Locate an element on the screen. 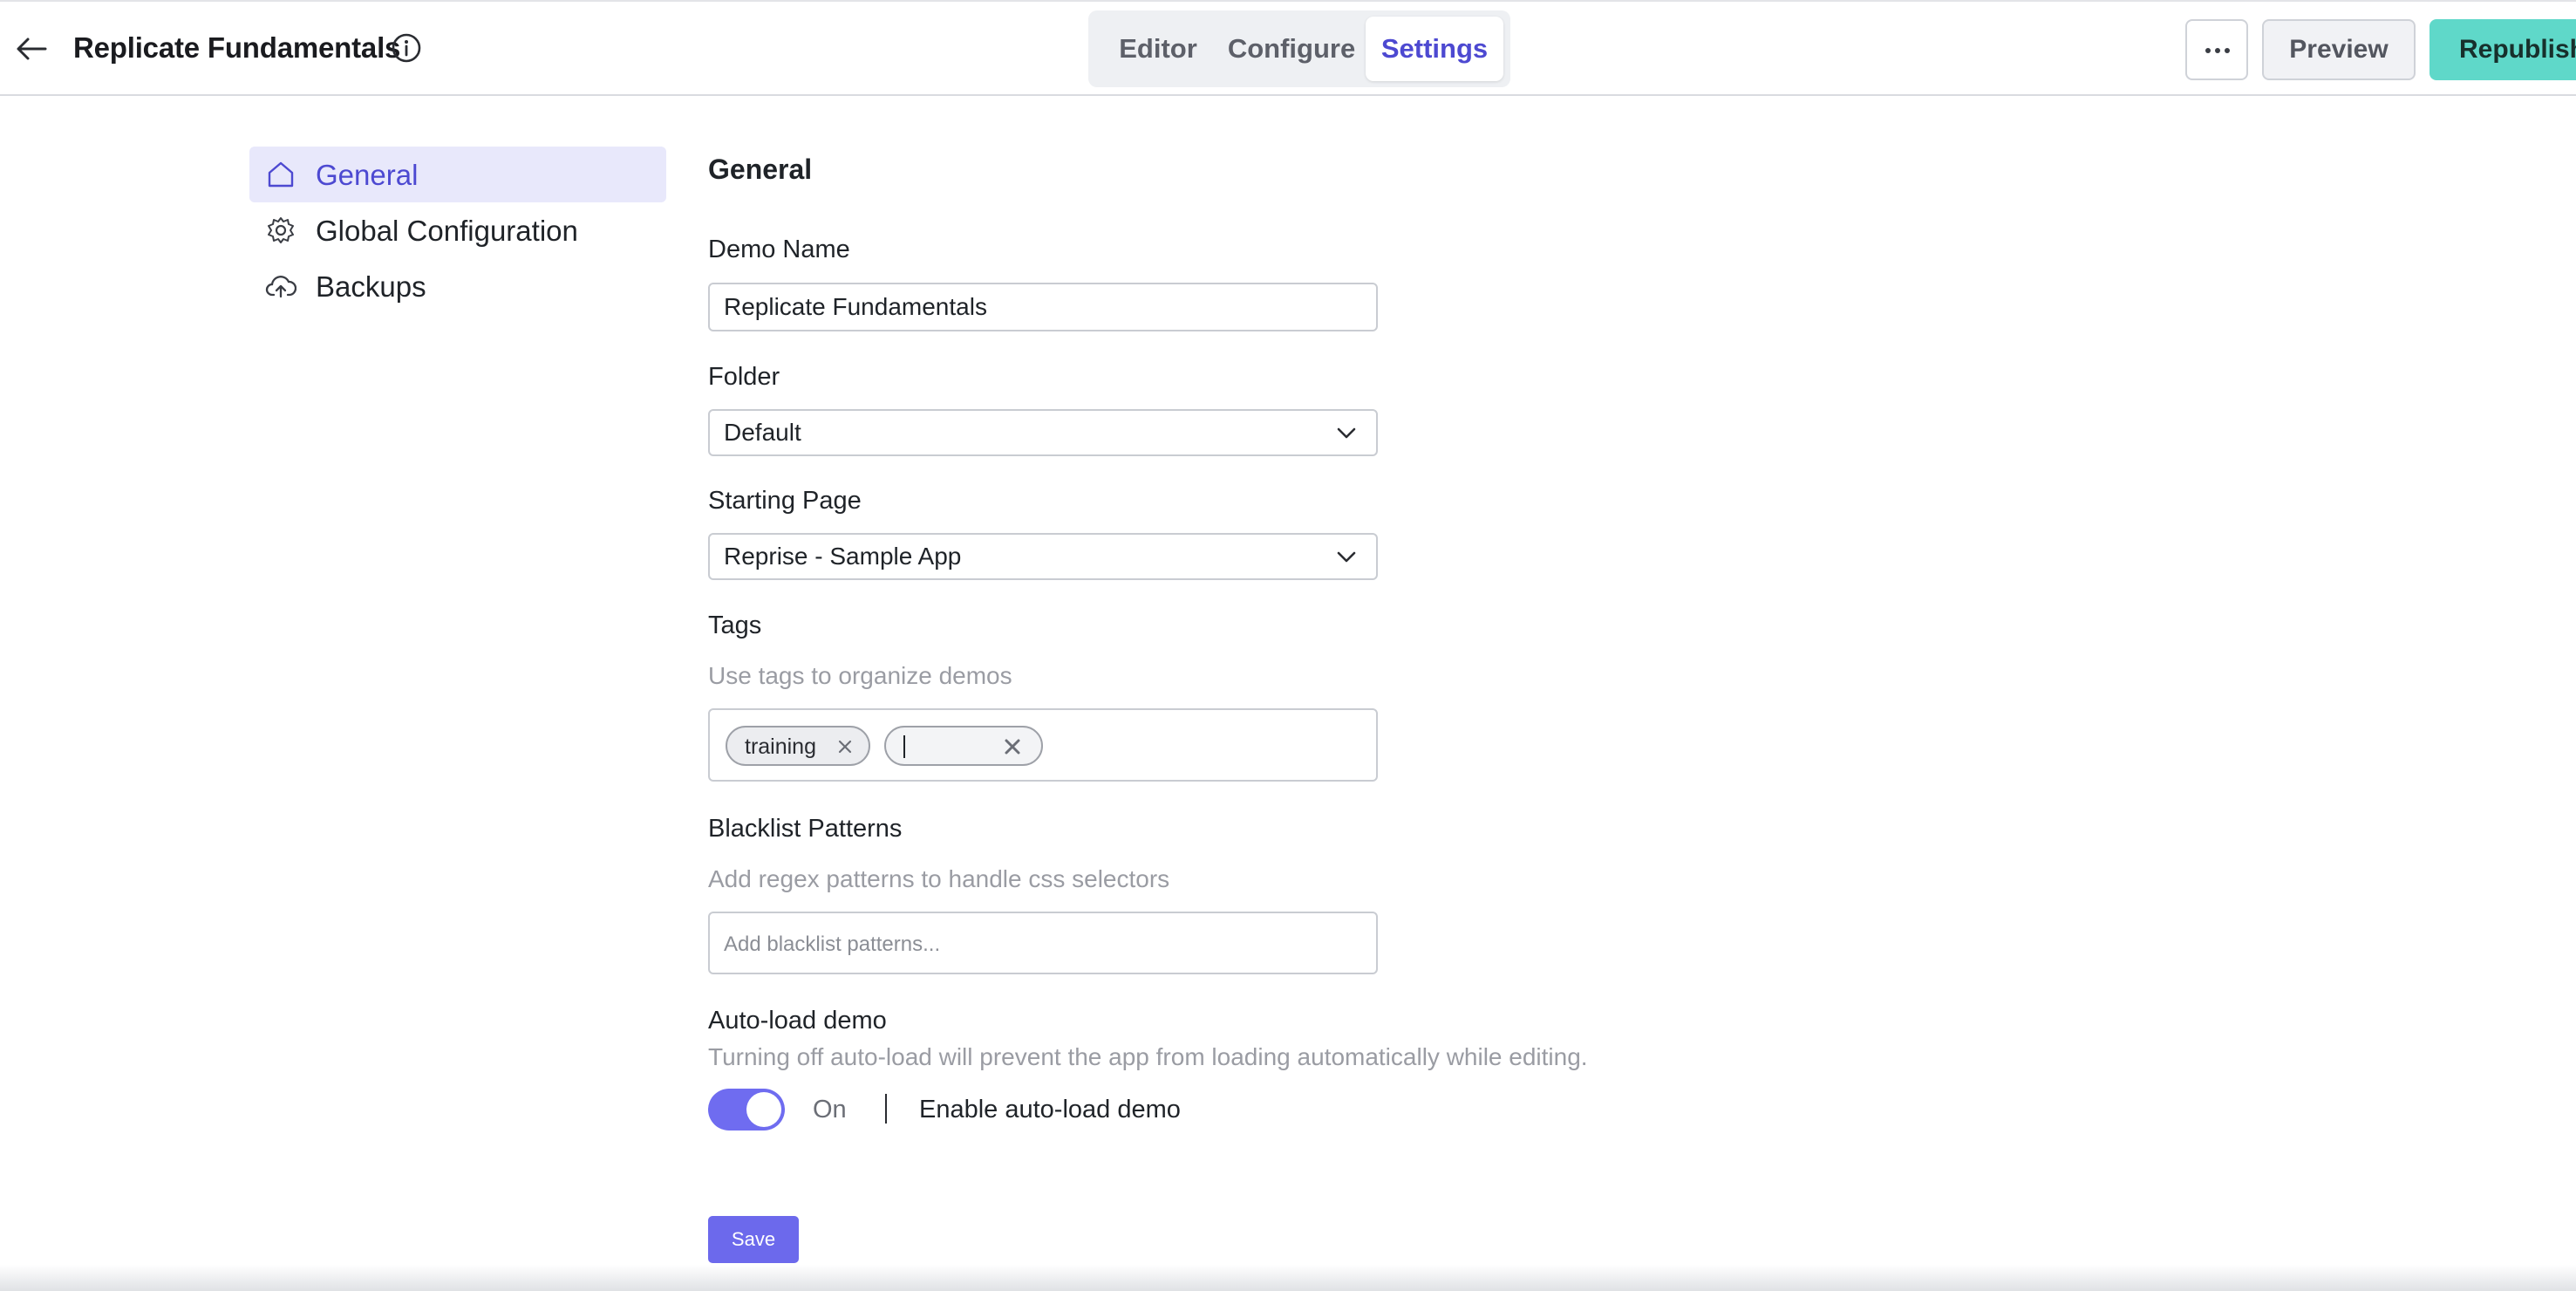 The height and width of the screenshot is (1291, 2576). toggle-state-text: On is located at coordinates (830, 1110).